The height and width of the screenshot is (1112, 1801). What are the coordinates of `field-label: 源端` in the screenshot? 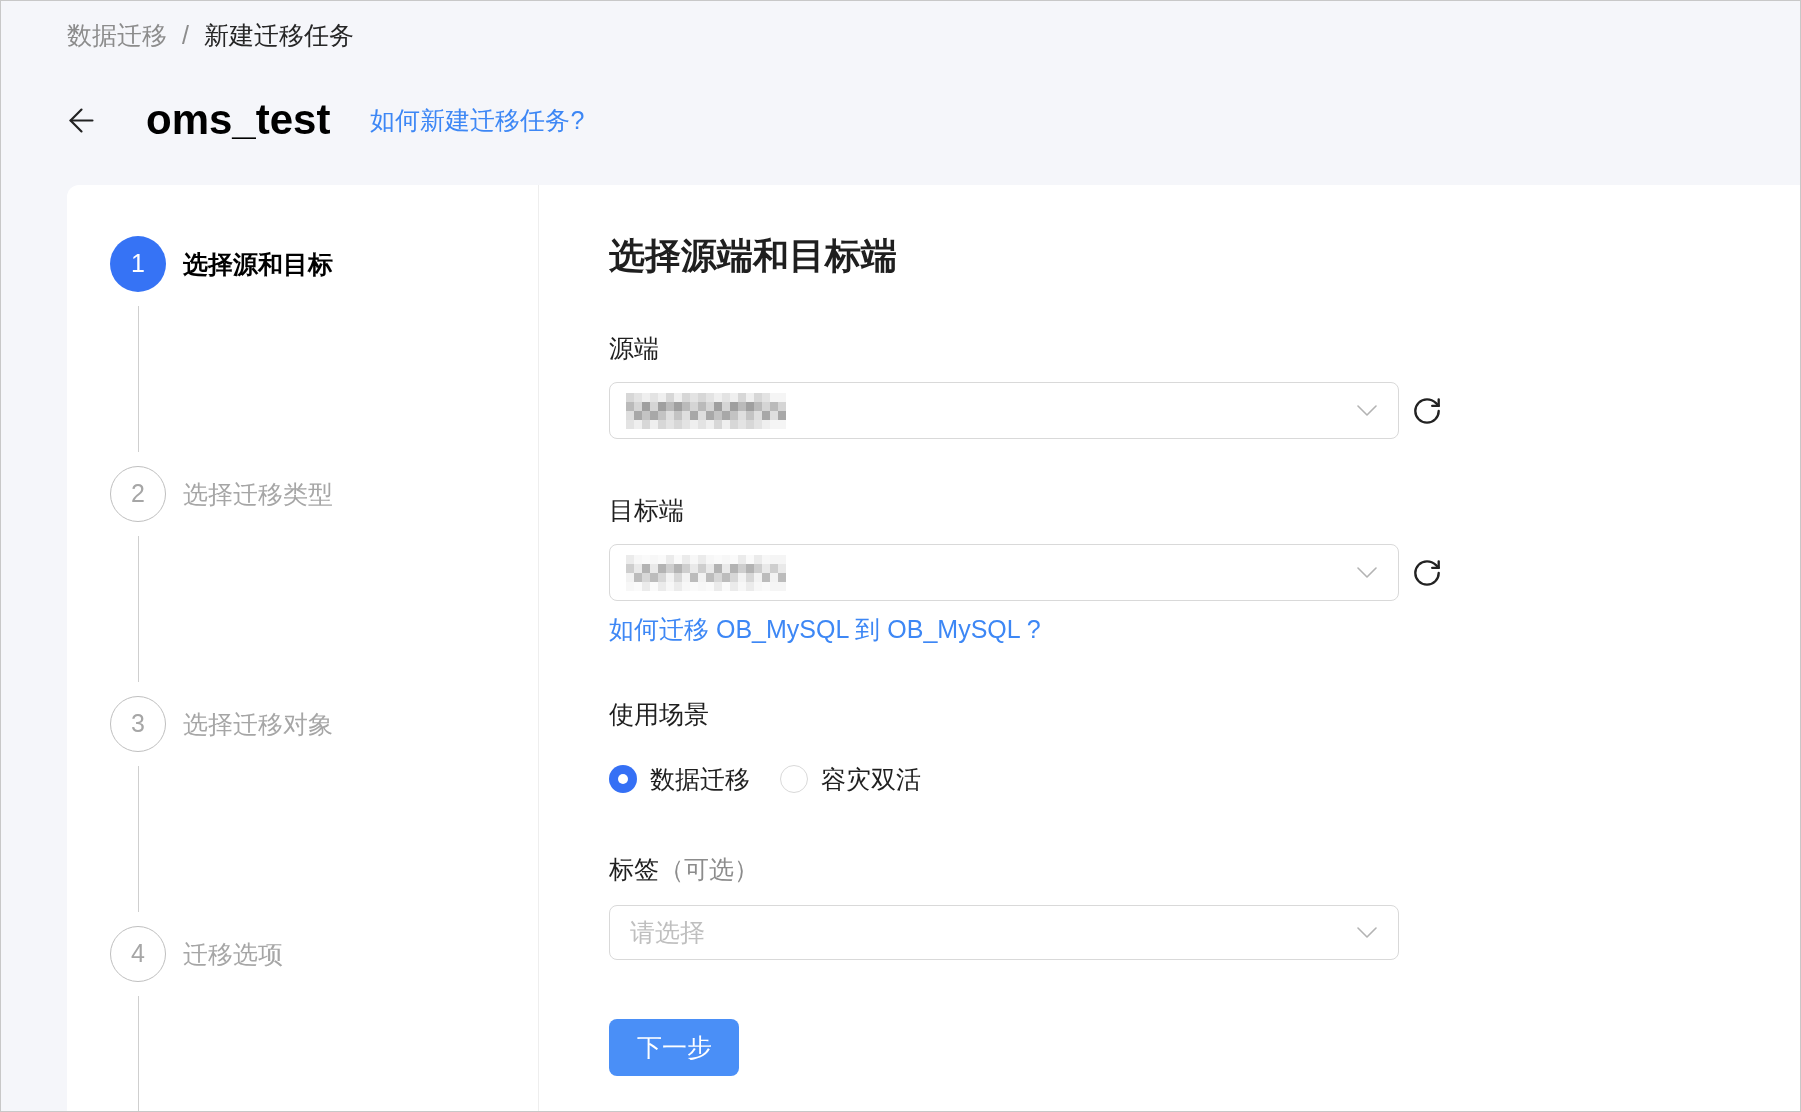 It's located at (634, 348).